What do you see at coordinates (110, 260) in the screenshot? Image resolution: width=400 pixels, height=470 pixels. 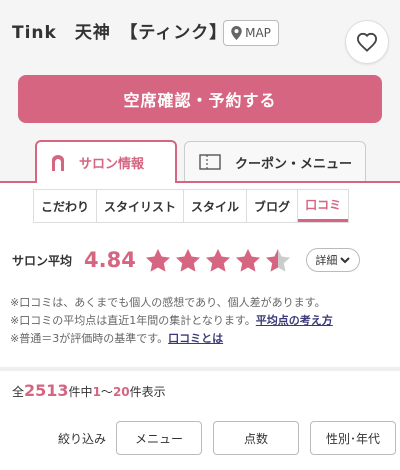 I see `rating-value: 4.84` at bounding box center [110, 260].